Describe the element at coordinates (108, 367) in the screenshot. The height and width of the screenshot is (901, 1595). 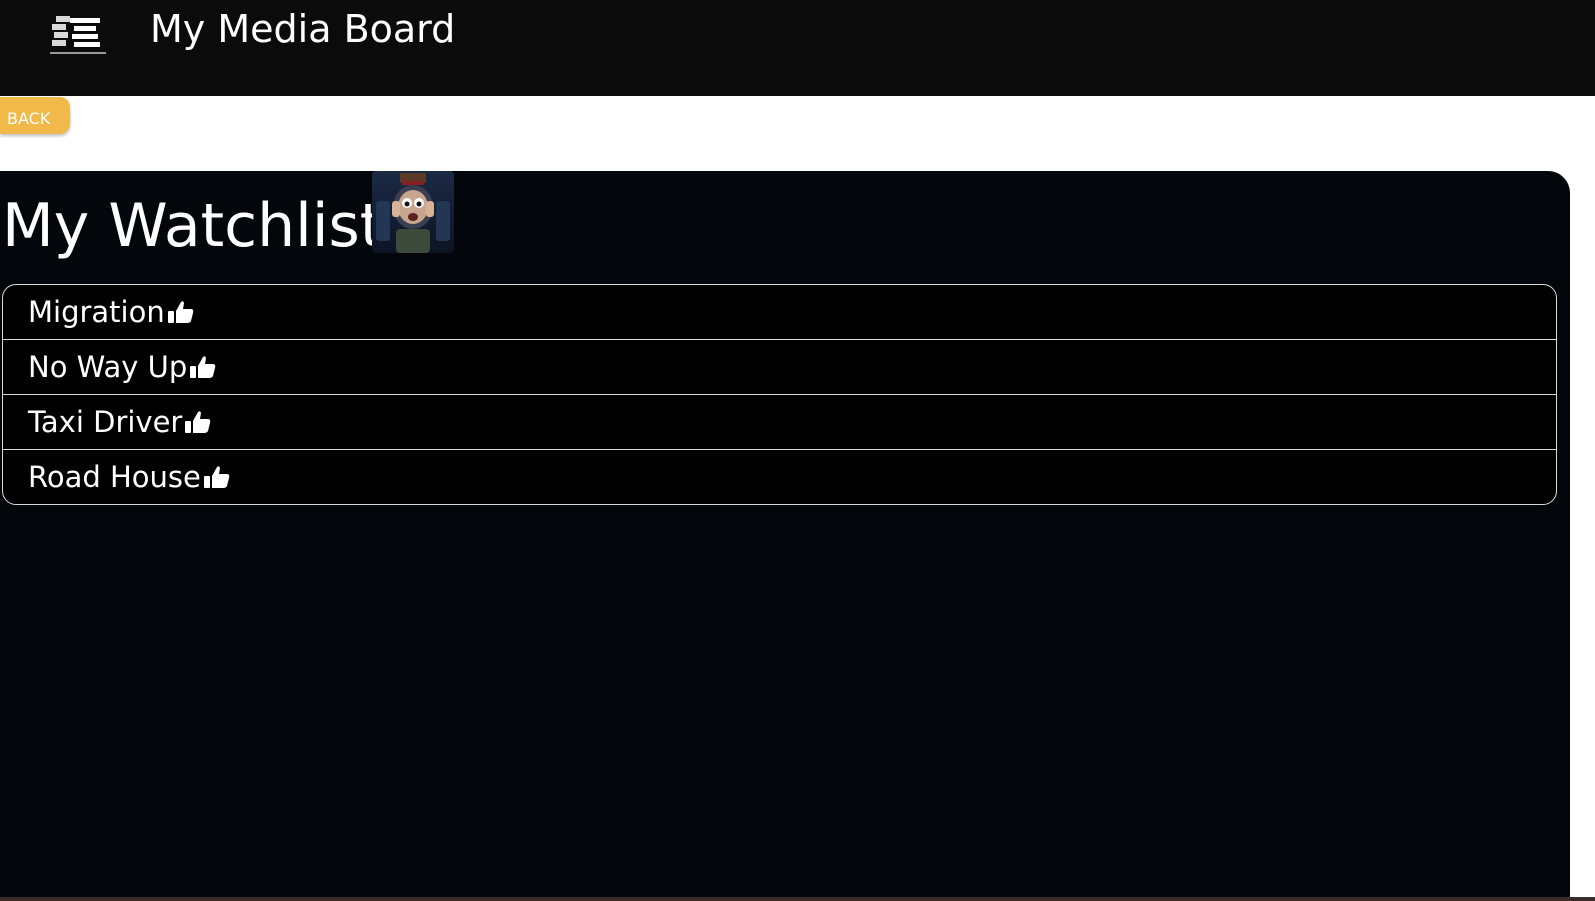
I see `list-item-label: No Way Up` at that location.